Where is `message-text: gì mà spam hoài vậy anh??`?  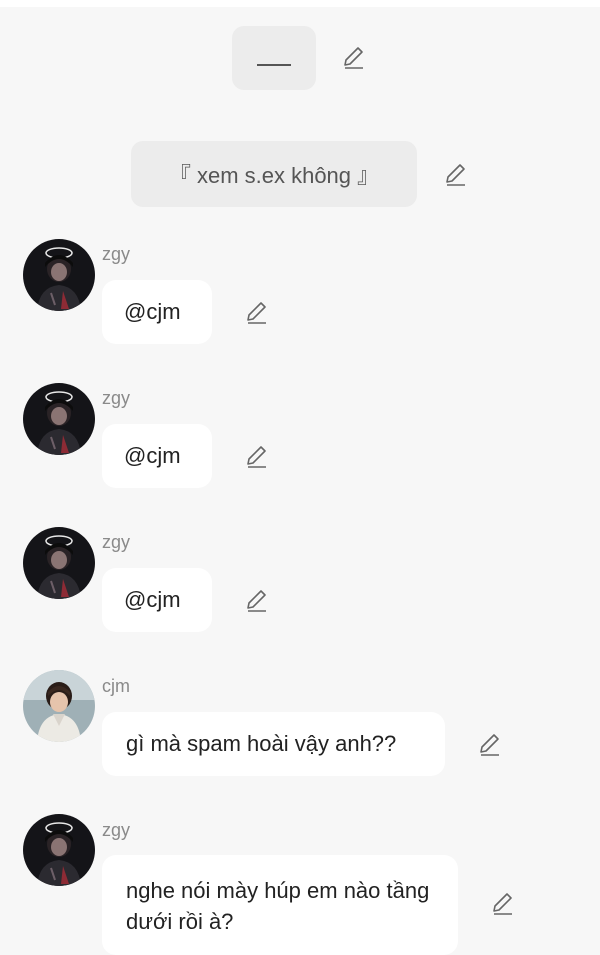
message-text: gì mà spam hoài vậy anh?? is located at coordinates (261, 743).